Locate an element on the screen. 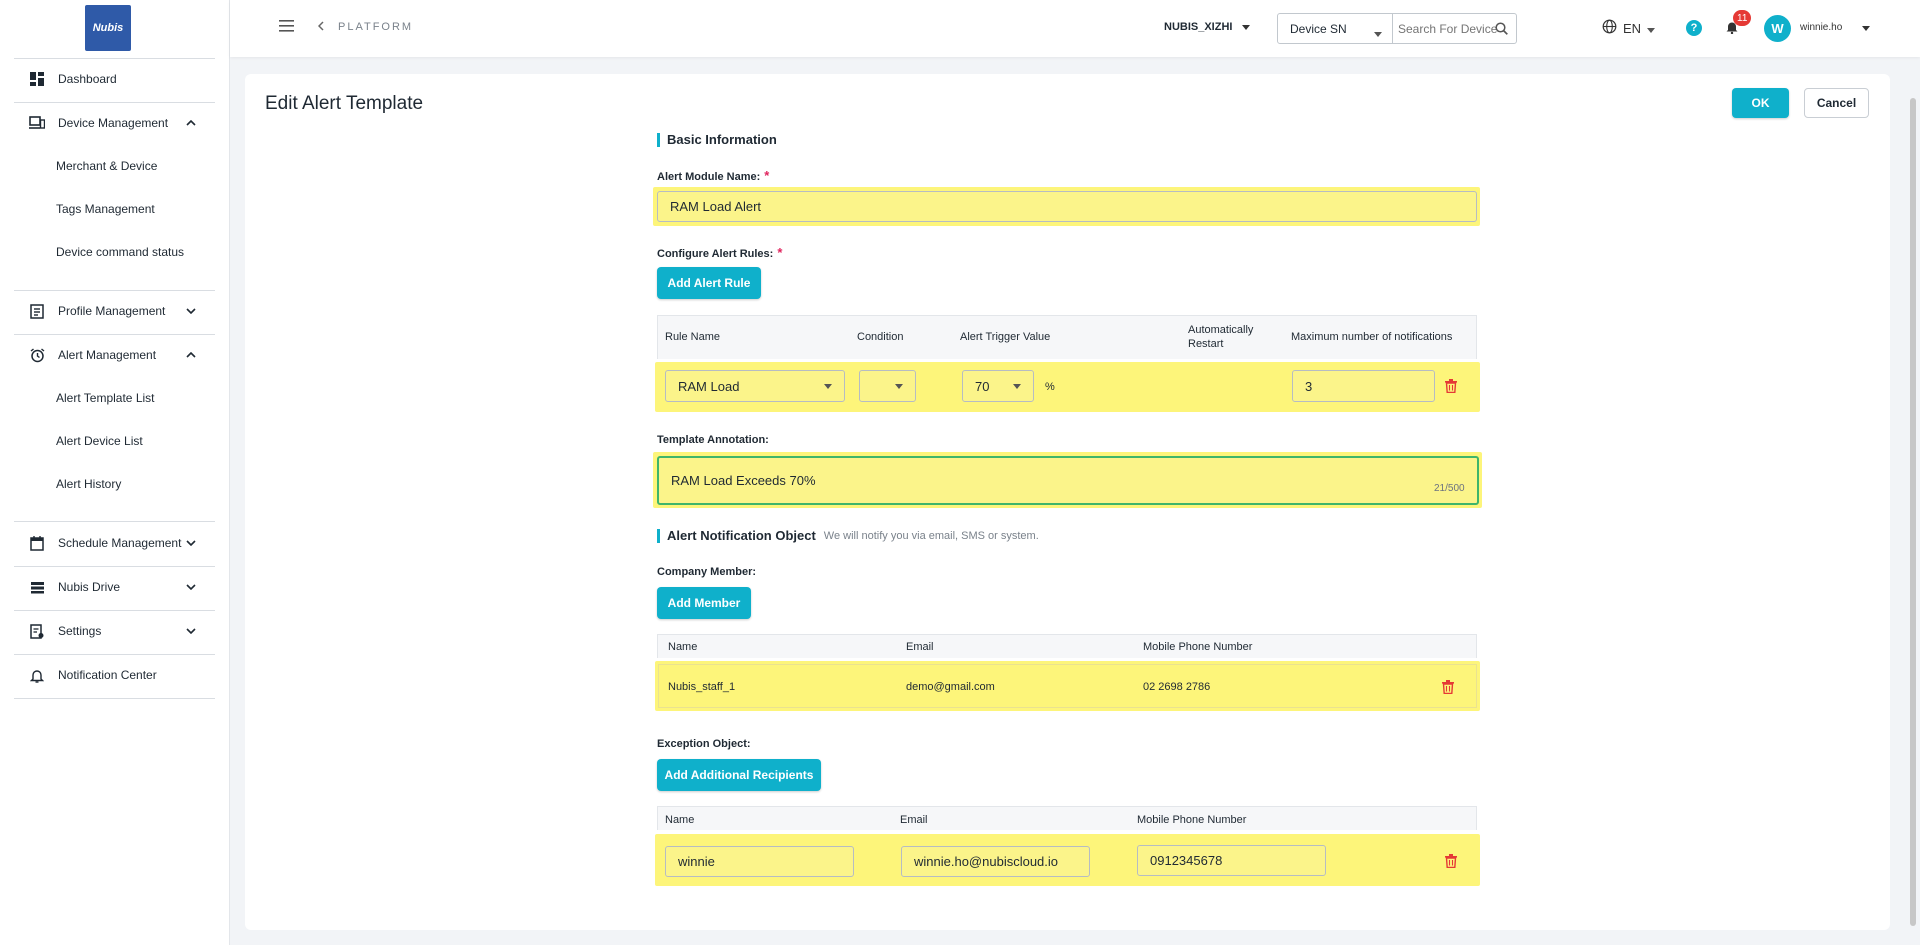  delete-recipient-trash-icon is located at coordinates (1452, 861).